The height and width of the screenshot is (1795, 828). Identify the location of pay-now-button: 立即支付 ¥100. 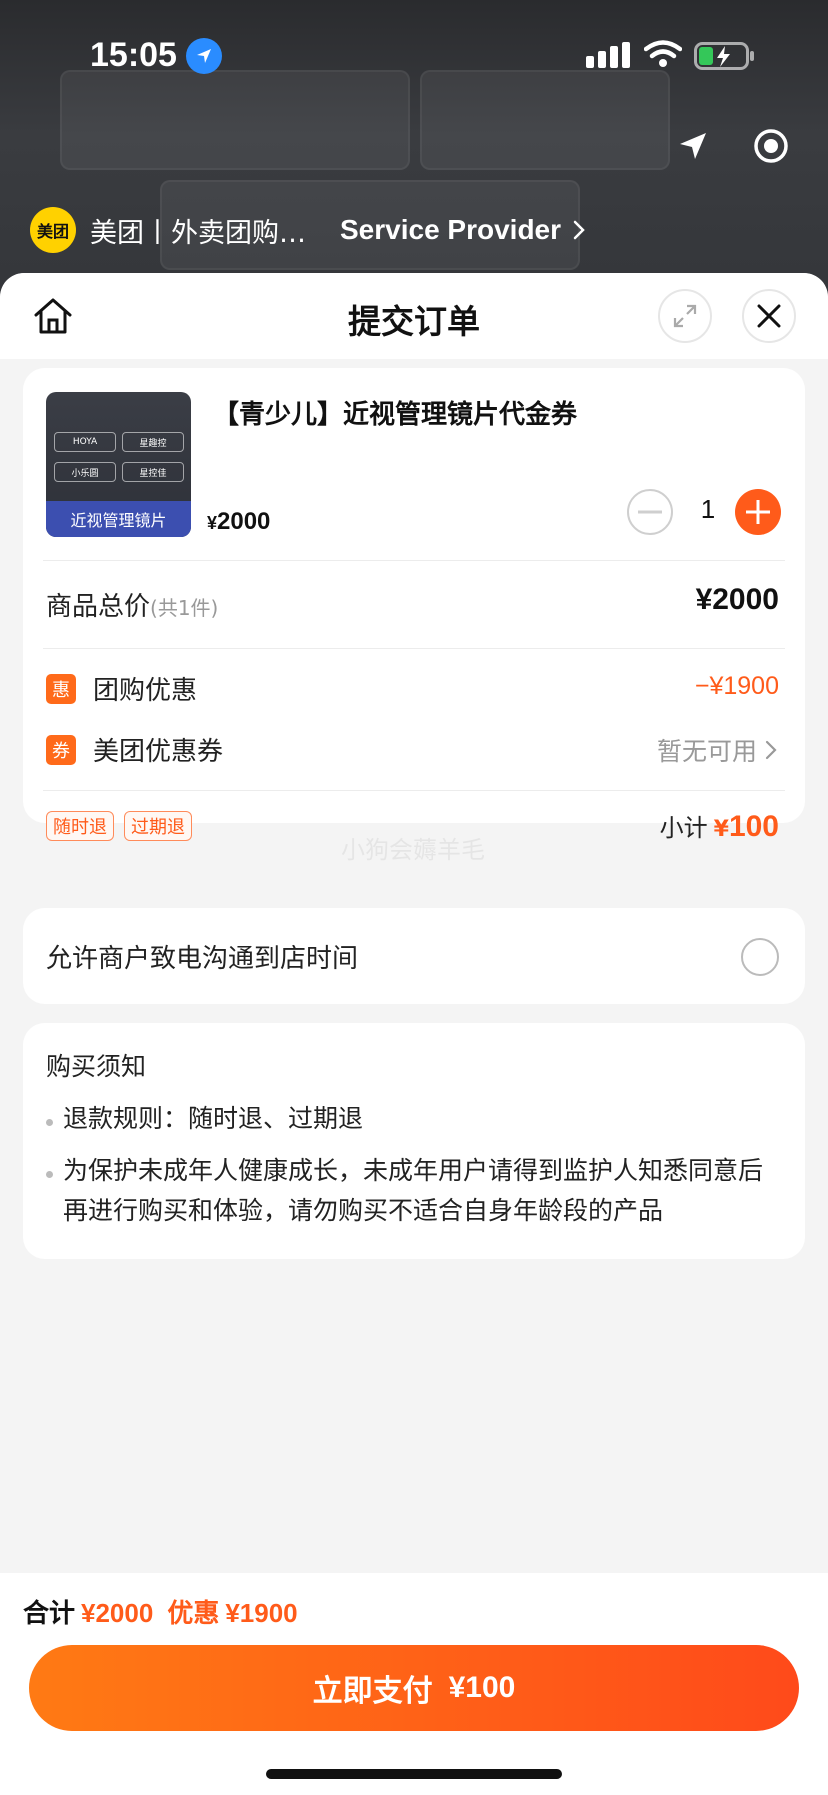
(414, 1688).